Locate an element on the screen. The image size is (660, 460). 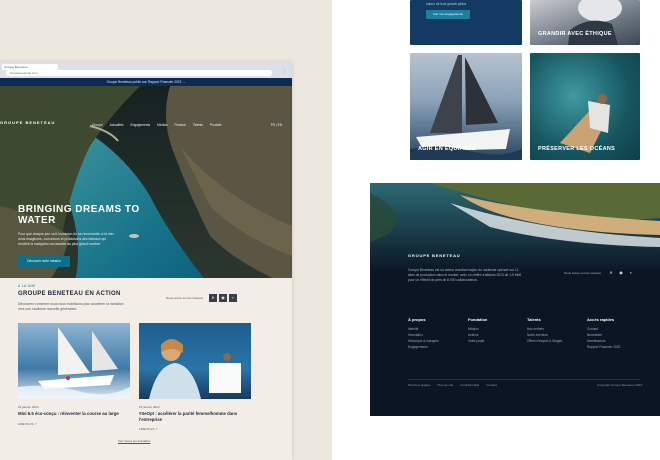
all-news-link: Voir toutes les actualités is located at coordinates (134, 441).